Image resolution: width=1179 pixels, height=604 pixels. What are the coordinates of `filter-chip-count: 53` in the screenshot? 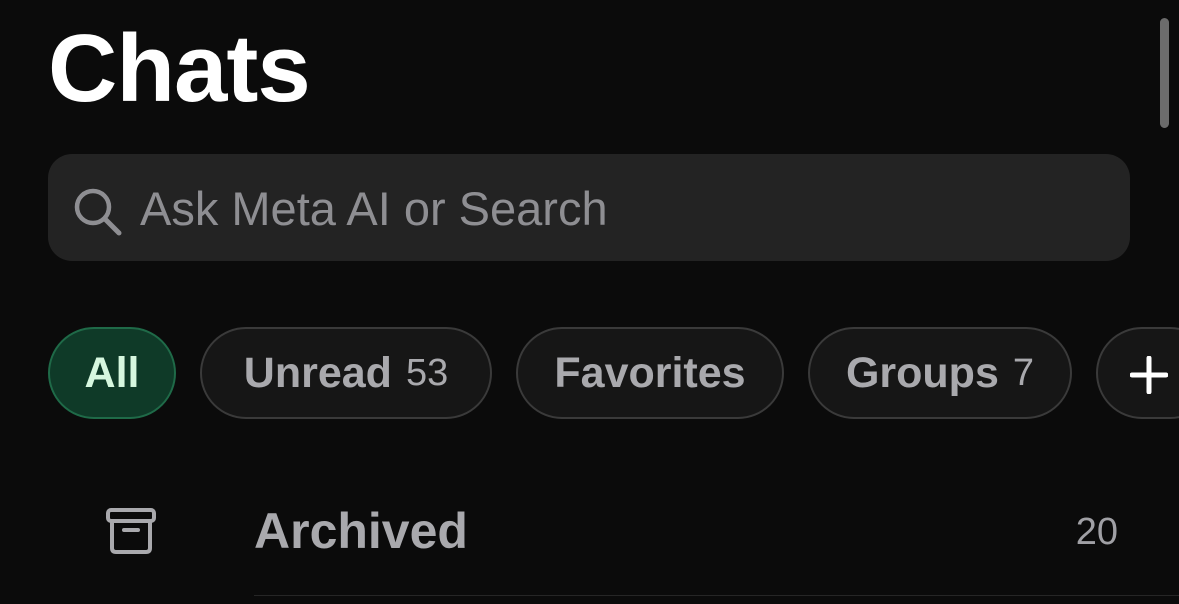 It's located at (427, 372).